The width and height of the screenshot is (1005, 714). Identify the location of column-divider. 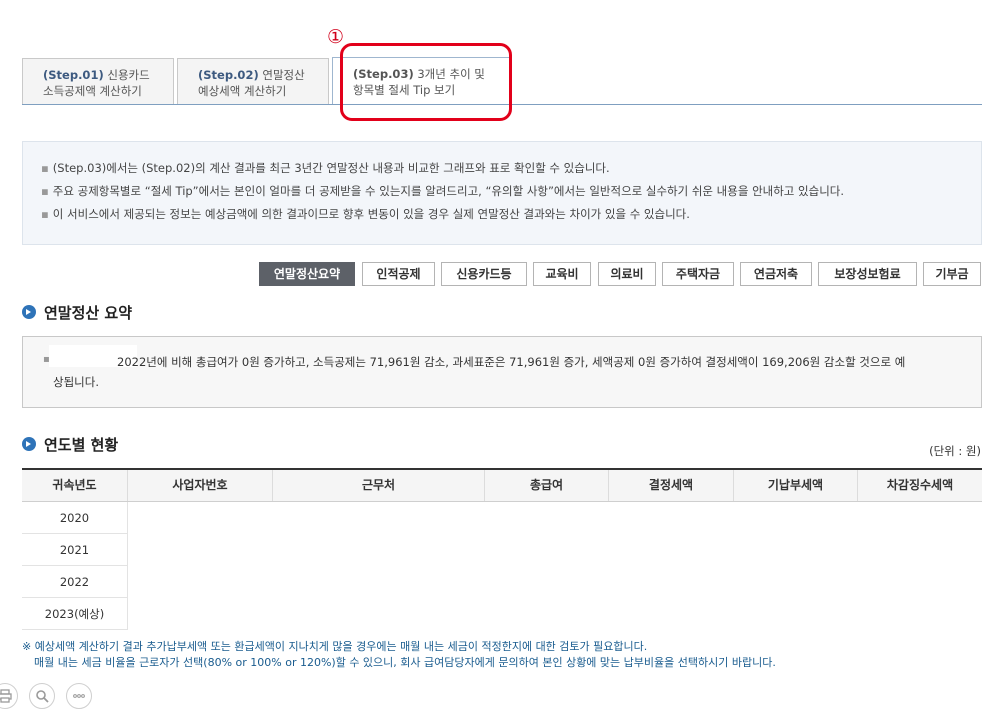
(127, 566).